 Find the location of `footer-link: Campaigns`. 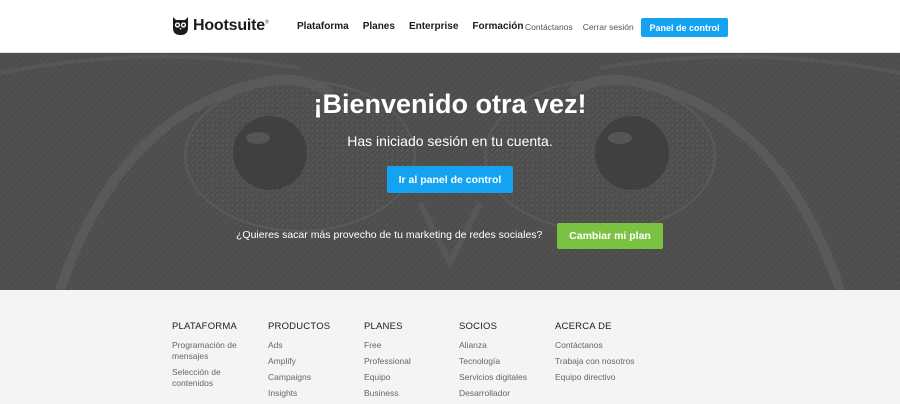

footer-link: Campaigns is located at coordinates (308, 377).